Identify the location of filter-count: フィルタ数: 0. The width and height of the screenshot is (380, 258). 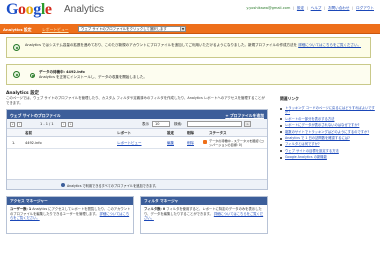
(155, 209).